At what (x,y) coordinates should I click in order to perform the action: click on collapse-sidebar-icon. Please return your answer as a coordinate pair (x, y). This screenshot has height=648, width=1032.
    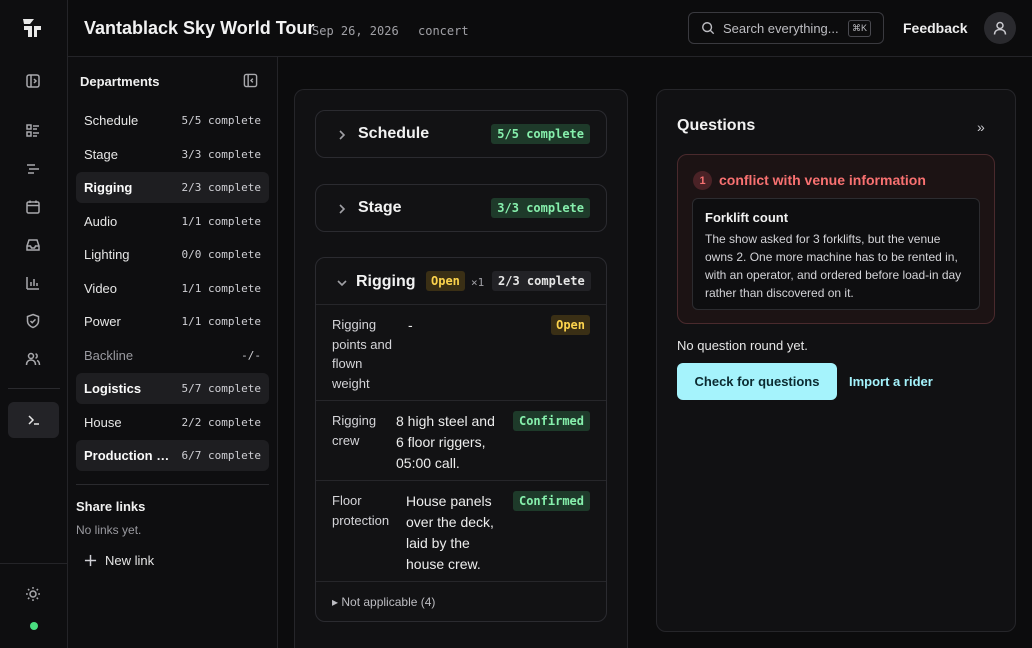
    Looking at the image, I should click on (251, 81).